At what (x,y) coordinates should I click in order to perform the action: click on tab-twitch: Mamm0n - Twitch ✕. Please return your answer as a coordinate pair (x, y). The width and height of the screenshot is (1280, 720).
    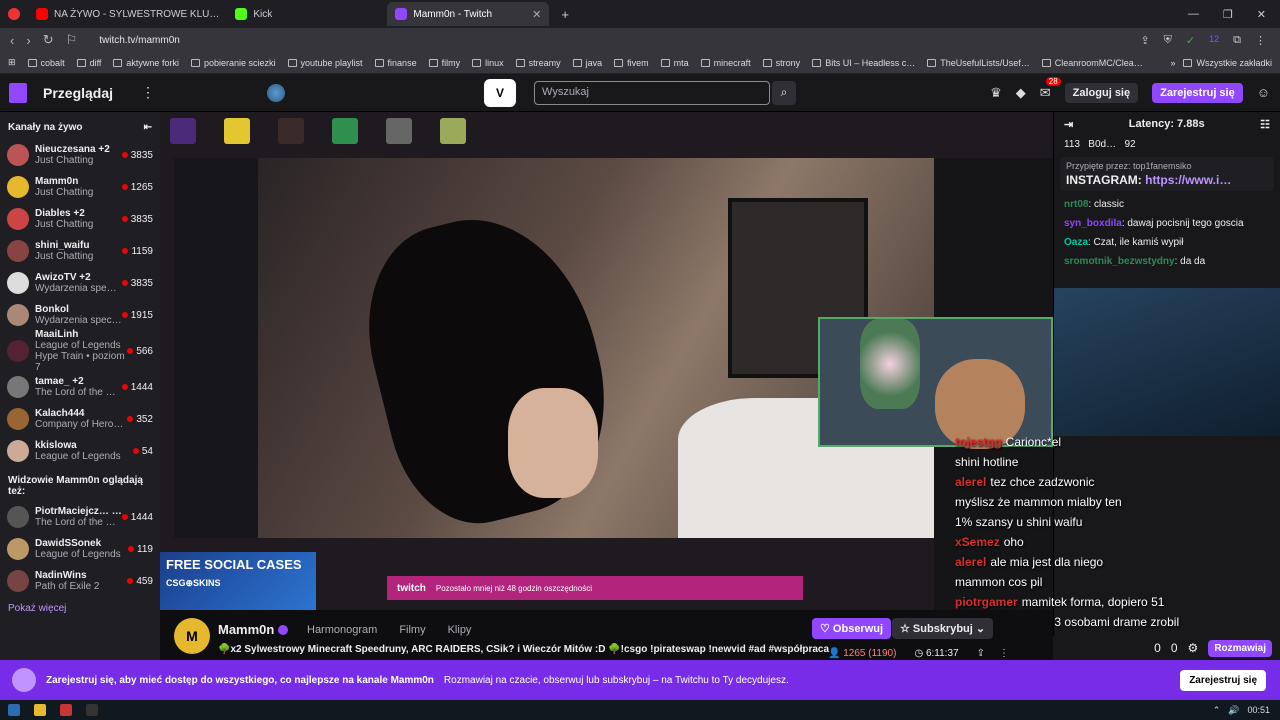
    Looking at the image, I should click on (468, 14).